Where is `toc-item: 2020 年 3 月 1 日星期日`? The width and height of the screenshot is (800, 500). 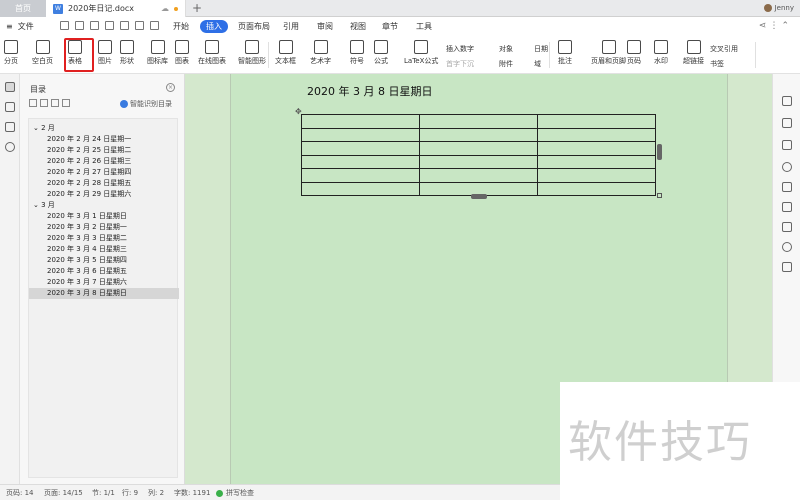 toc-item: 2020 年 3 月 1 日星期日 is located at coordinates (104, 216).